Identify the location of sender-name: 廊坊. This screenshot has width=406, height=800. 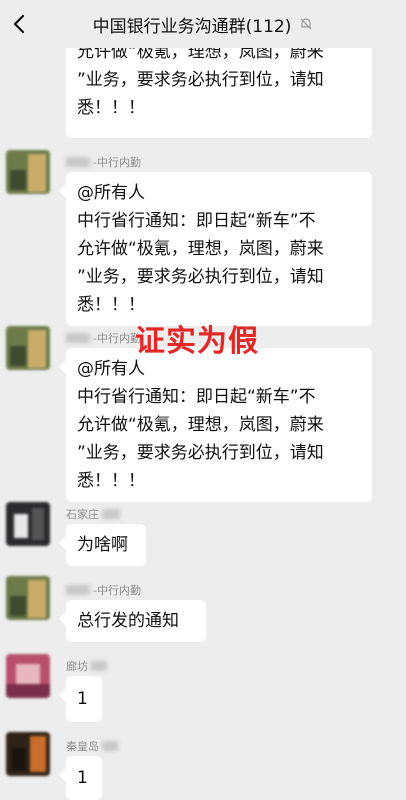
(86, 666).